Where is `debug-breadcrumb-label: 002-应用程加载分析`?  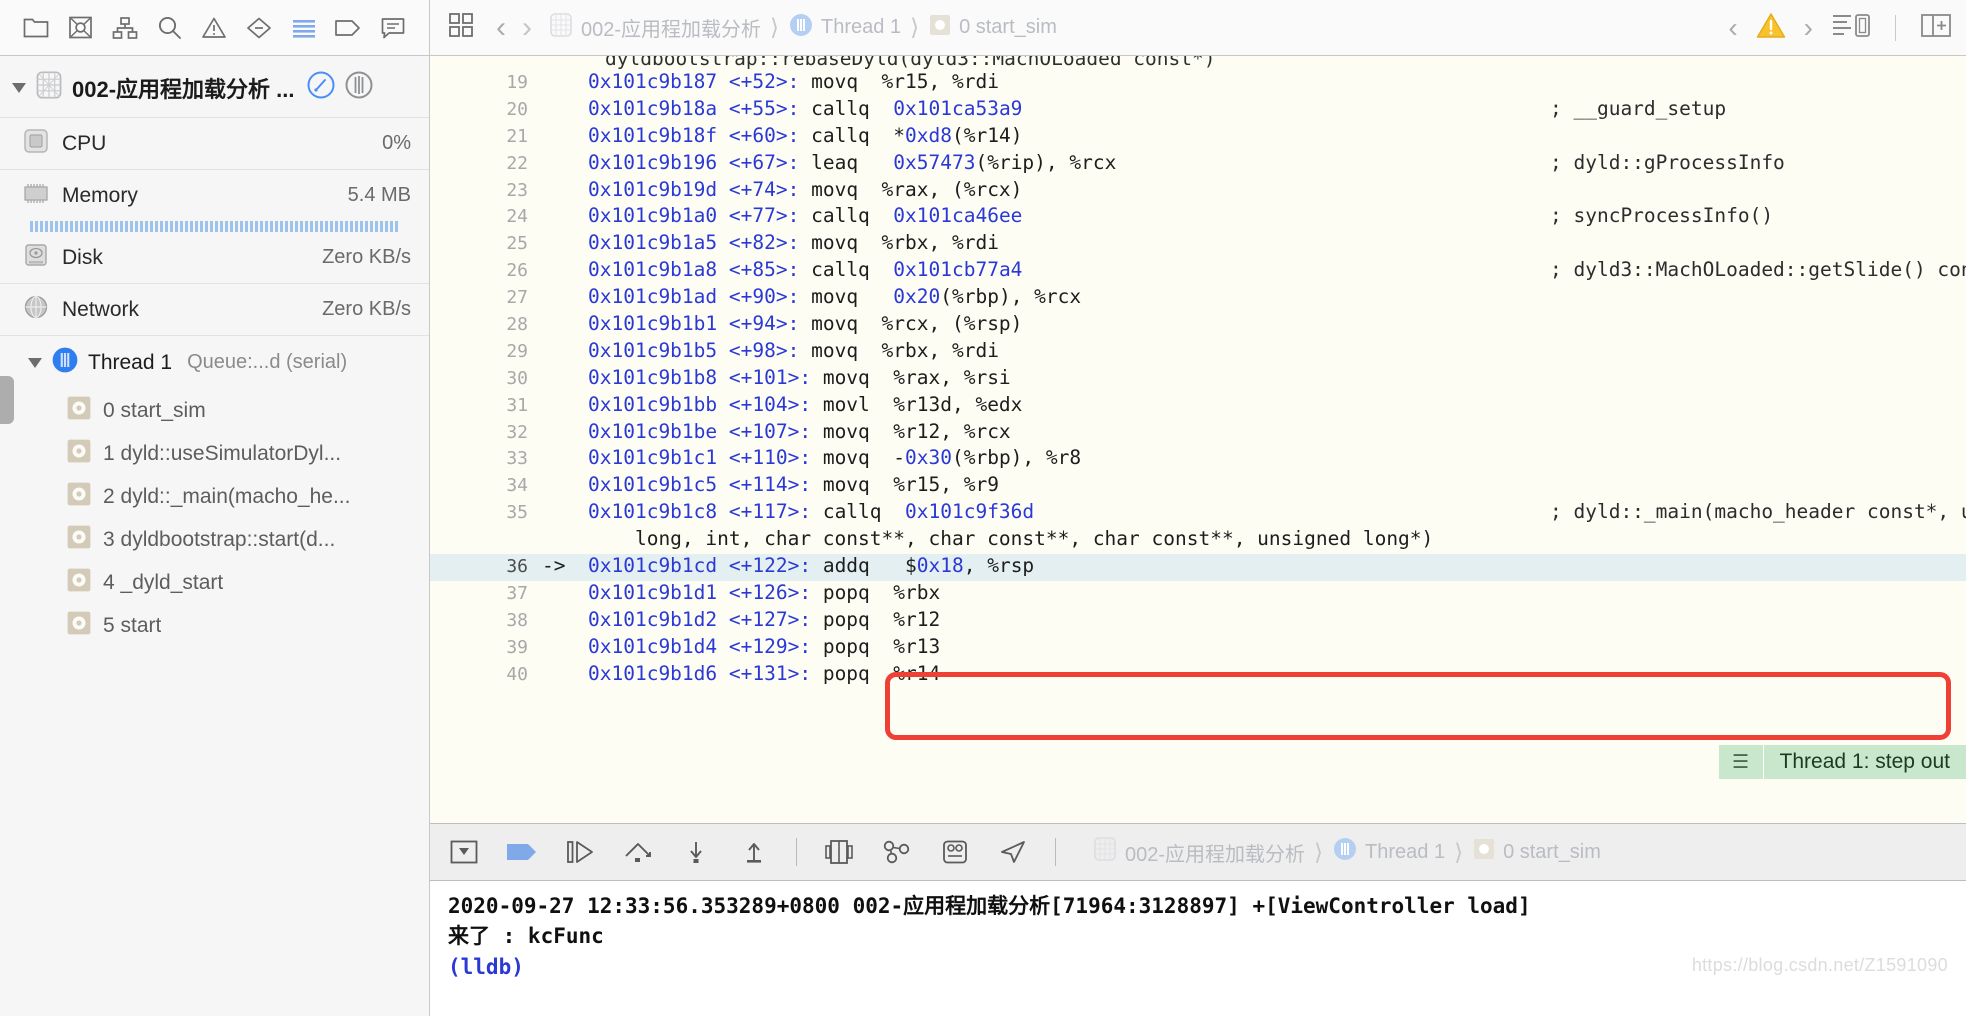
debug-breadcrumb-label: 002-应用程加载分析 is located at coordinates (1215, 854).